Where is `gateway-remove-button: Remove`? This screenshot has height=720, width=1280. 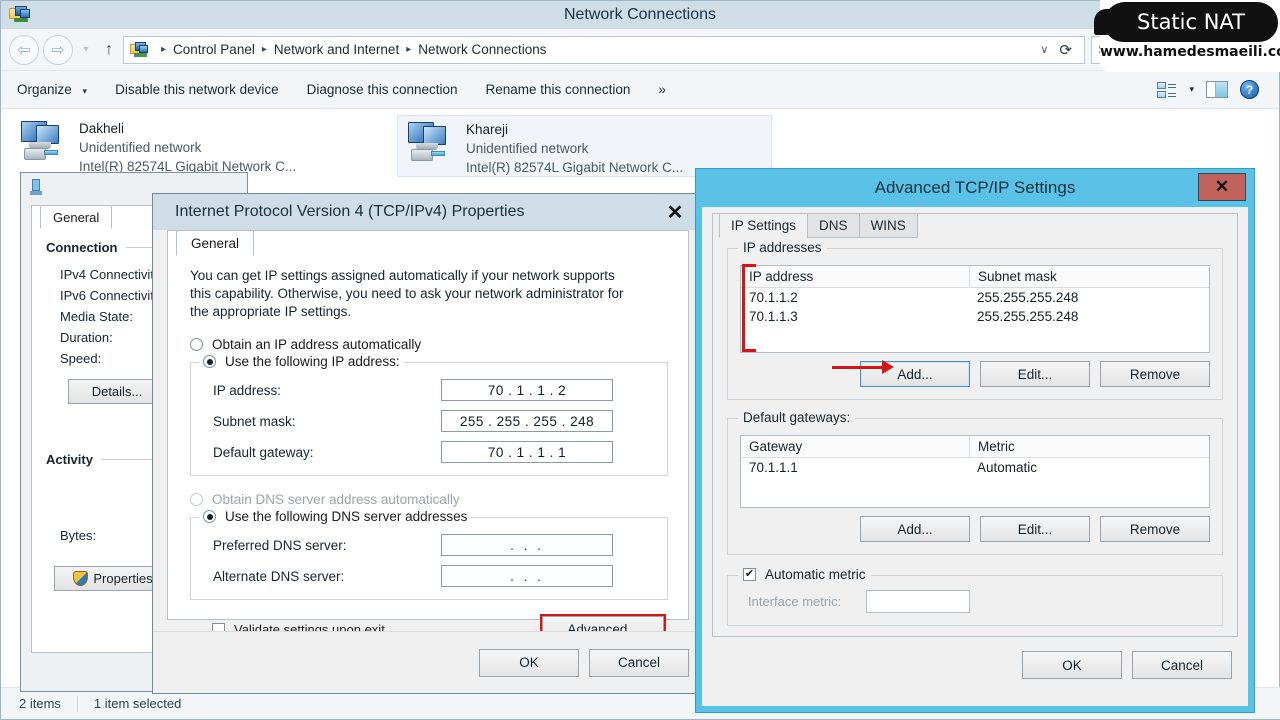 gateway-remove-button: Remove is located at coordinates (1155, 529).